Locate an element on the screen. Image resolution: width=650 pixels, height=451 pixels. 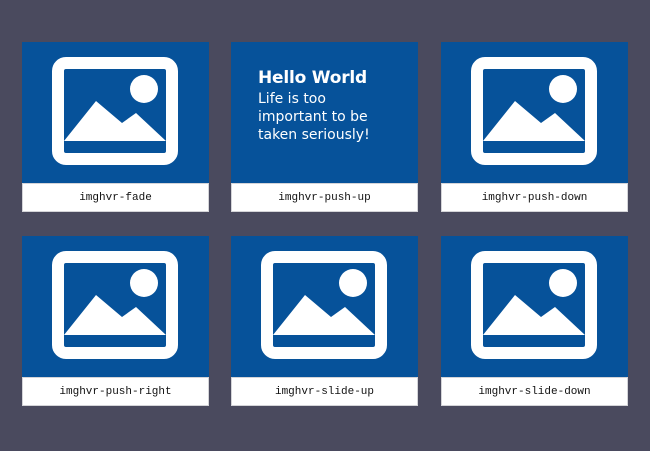
card-caption: imghvr-push-up is located at coordinates (324, 197).